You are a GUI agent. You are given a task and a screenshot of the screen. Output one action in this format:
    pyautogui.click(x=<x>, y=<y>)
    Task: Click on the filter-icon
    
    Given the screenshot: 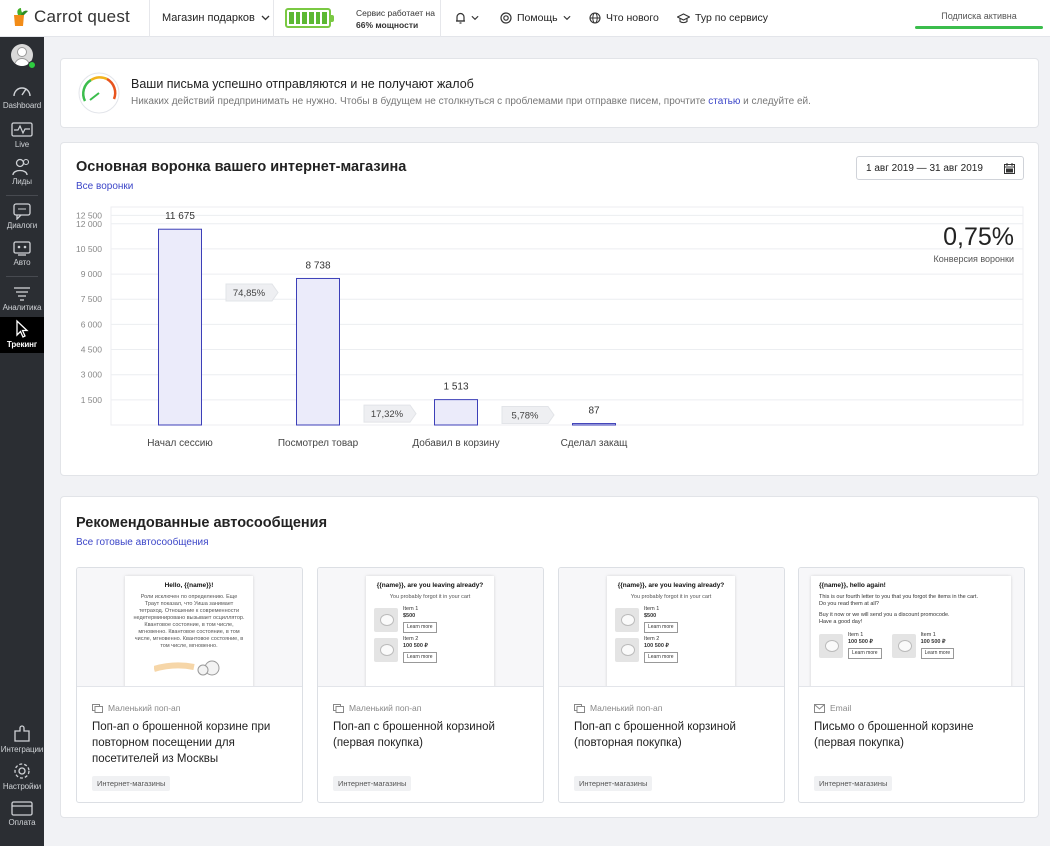 What is the action you would take?
    pyautogui.click(x=22, y=294)
    